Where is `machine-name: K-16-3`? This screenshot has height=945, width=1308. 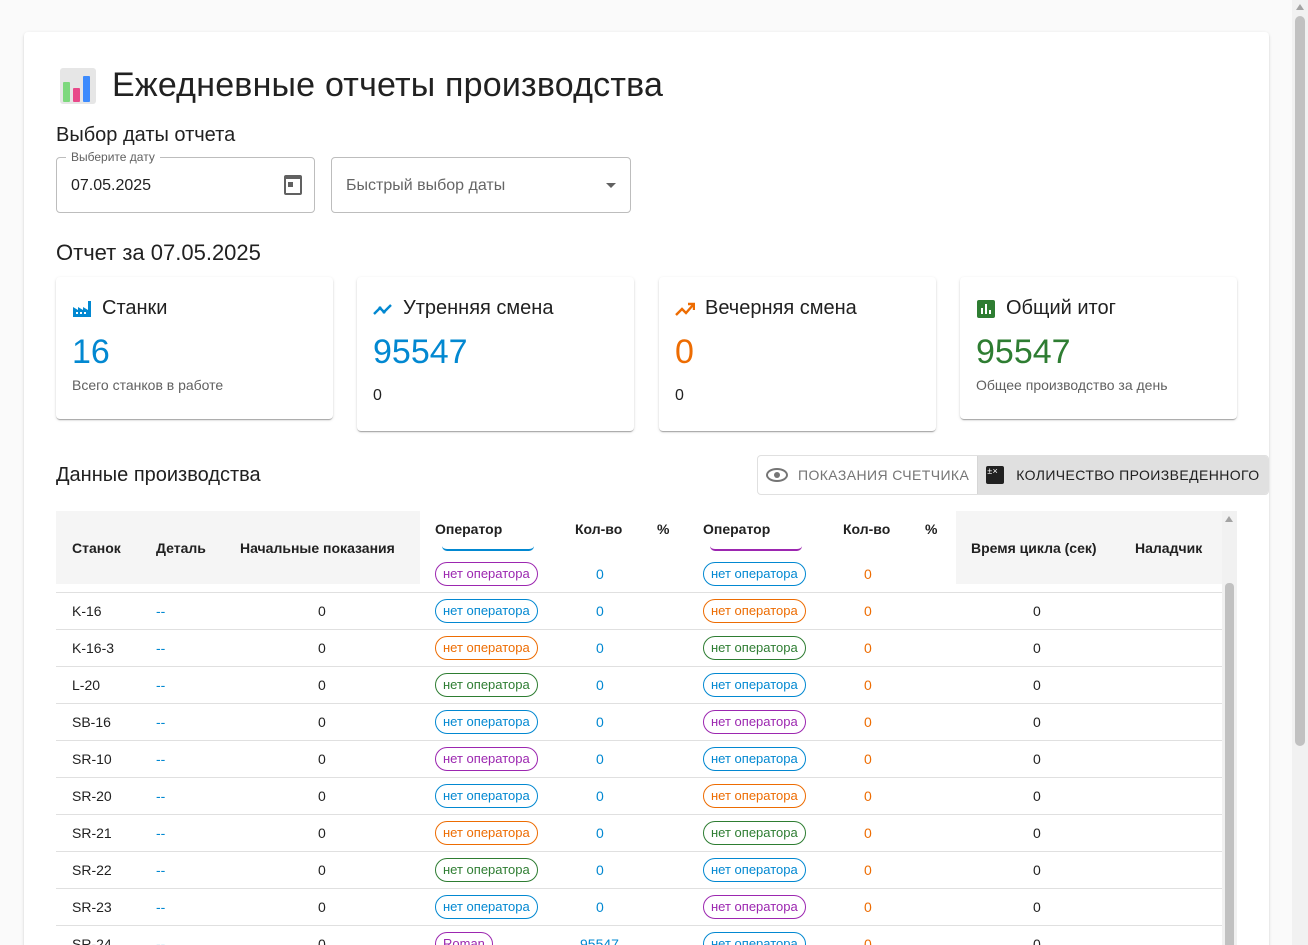 machine-name: K-16-3 is located at coordinates (93, 648).